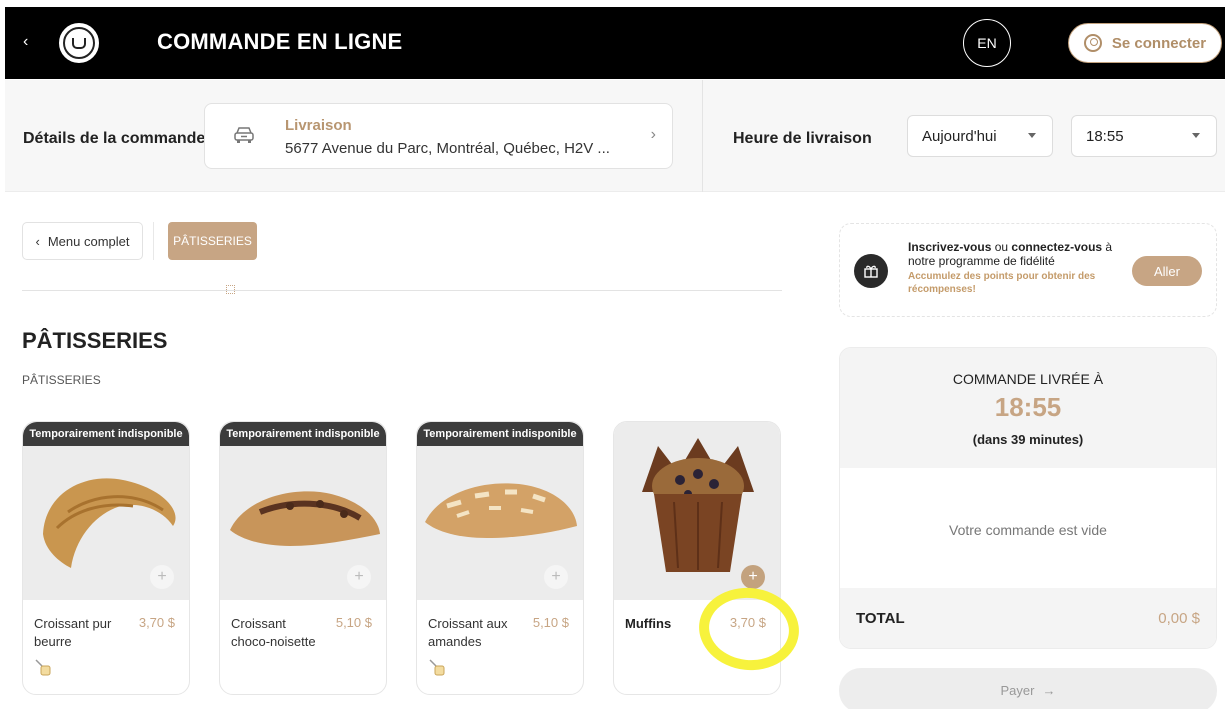 The image size is (1225, 709). What do you see at coordinates (1028, 439) in the screenshot?
I see `delivery-eta: (dans 39 minutes)` at bounding box center [1028, 439].